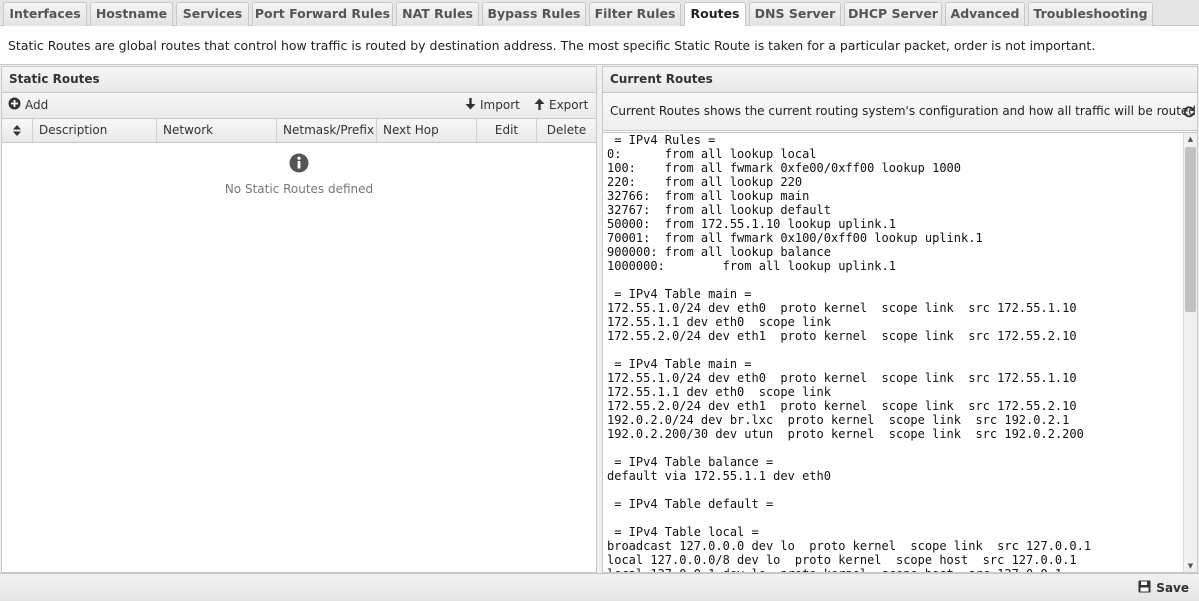 The image size is (1199, 601). Describe the element at coordinates (1189, 113) in the screenshot. I see `refresh-icon` at that location.